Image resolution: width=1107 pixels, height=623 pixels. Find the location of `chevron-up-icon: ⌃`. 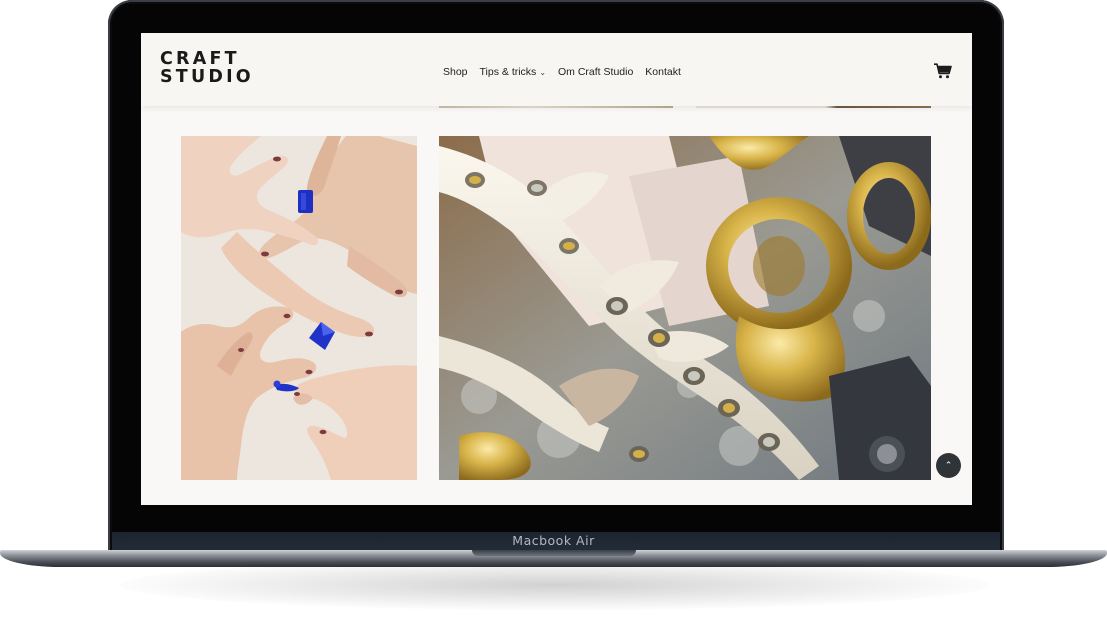

chevron-up-icon: ⌃ is located at coordinates (948, 465).